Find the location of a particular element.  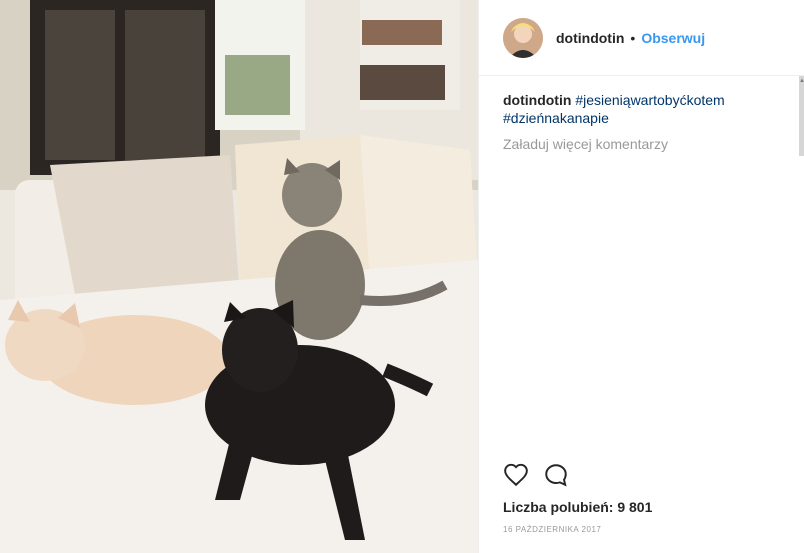

photo-window-view is located at coordinates (257, 85).